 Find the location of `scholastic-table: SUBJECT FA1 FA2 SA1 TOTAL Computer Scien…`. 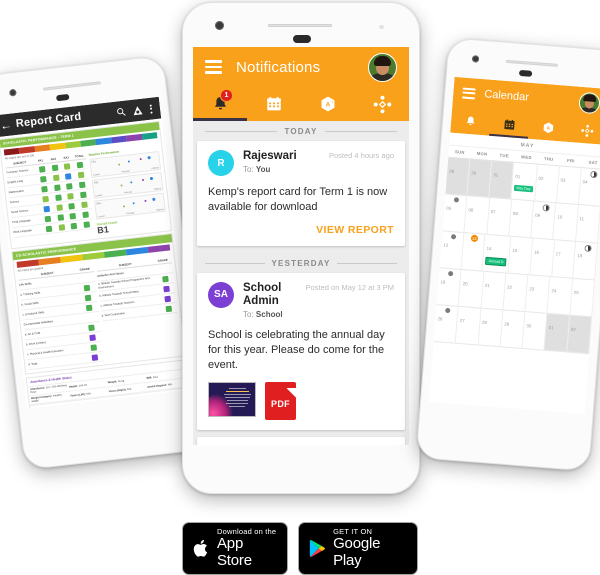

scholastic-table: SUBJECT FA1 FA2 SA1 TOTAL Computer Scien… is located at coordinates (50, 199).